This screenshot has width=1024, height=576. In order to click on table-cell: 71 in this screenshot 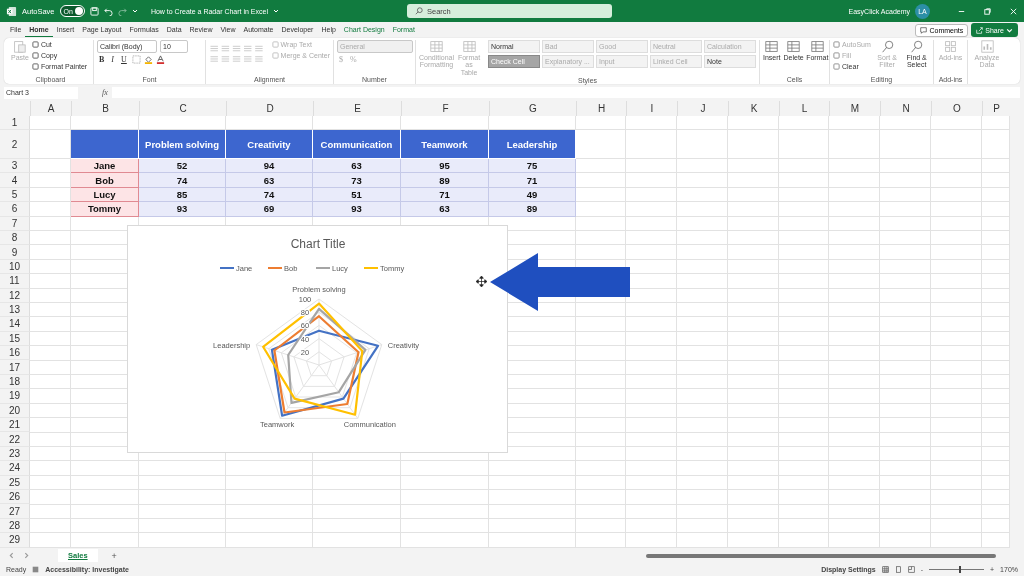, I will do `click(532, 180)`.